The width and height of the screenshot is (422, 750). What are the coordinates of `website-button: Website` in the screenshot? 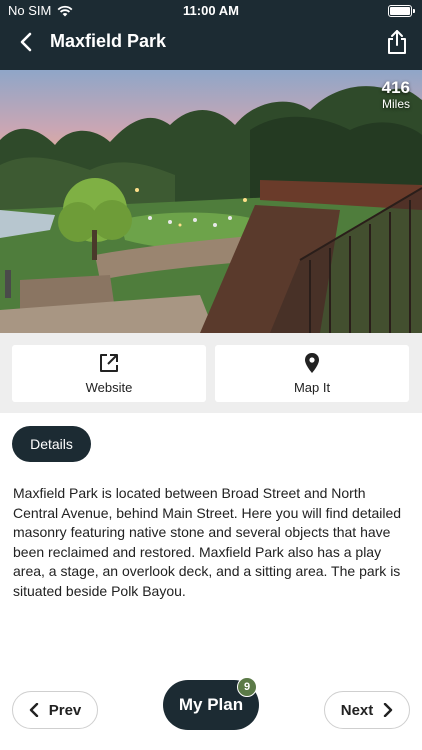 It's located at (109, 373).